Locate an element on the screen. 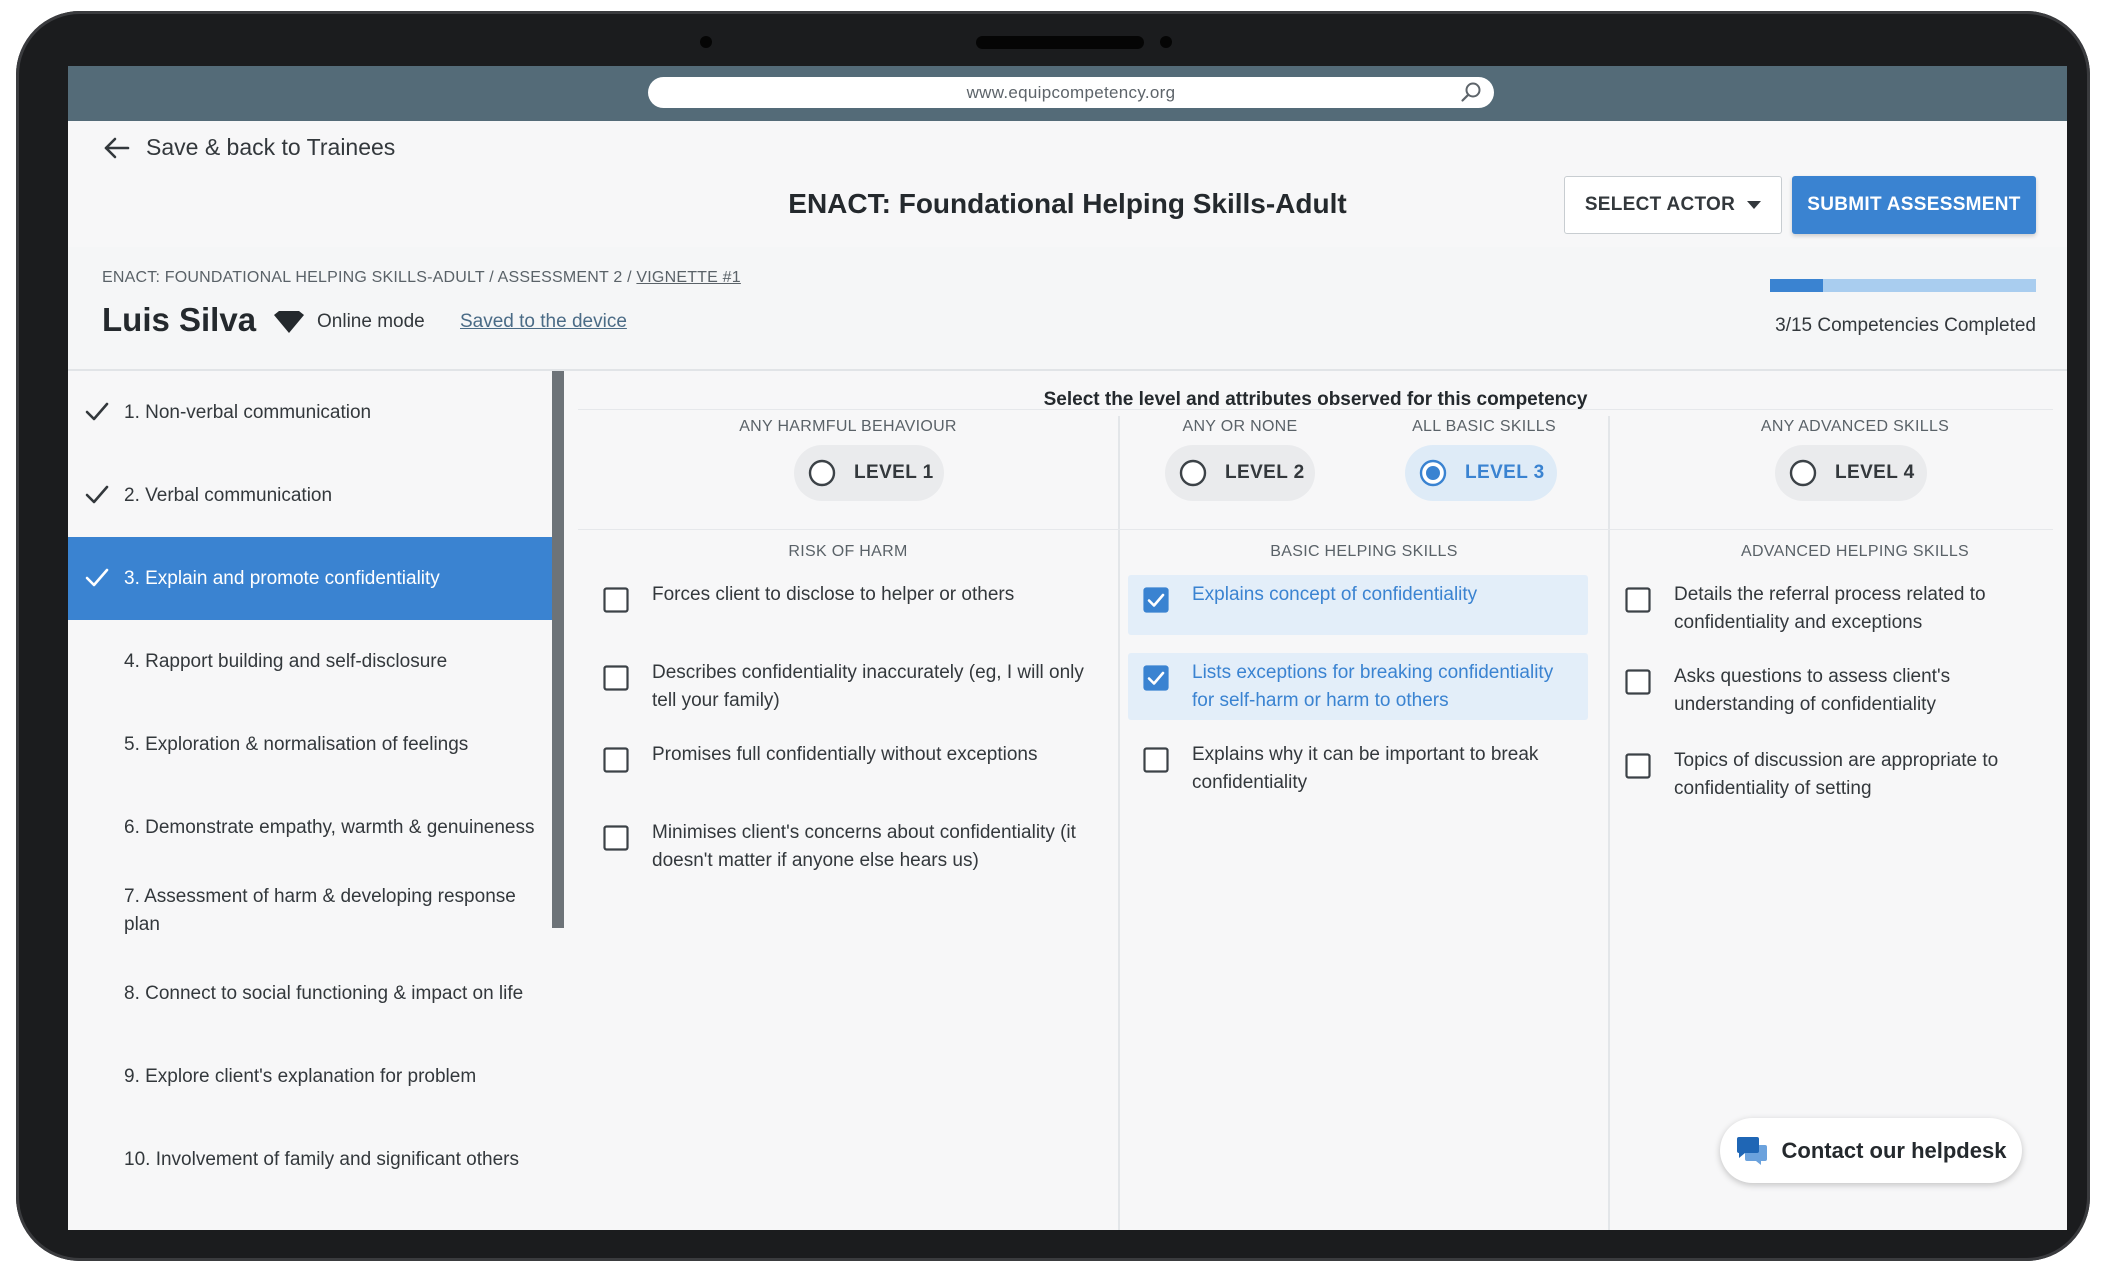 This screenshot has height=1280, width=2104. diamond-icon is located at coordinates (289, 322).